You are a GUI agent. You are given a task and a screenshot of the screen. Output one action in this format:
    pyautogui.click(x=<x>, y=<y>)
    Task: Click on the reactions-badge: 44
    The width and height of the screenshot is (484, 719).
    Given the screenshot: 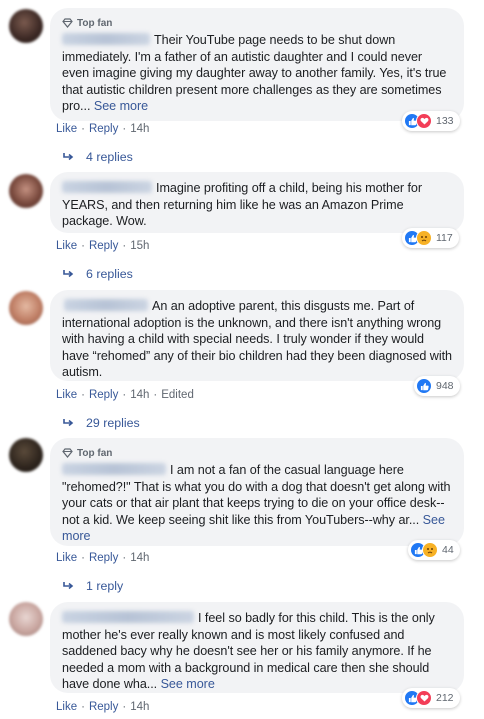 What is the action you would take?
    pyautogui.click(x=434, y=550)
    